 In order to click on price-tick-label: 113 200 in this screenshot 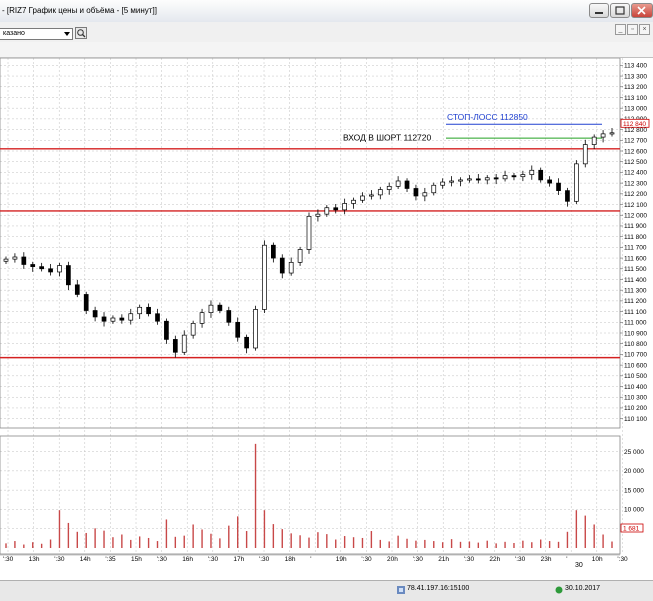, I will do `click(635, 87)`.